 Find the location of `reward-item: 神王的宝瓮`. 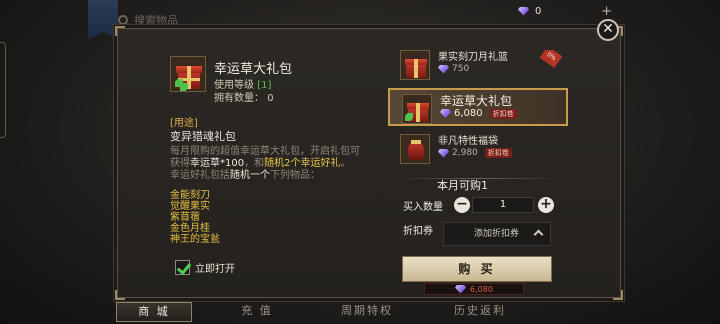

reward-item: 神王的宝瓮 is located at coordinates (195, 239).